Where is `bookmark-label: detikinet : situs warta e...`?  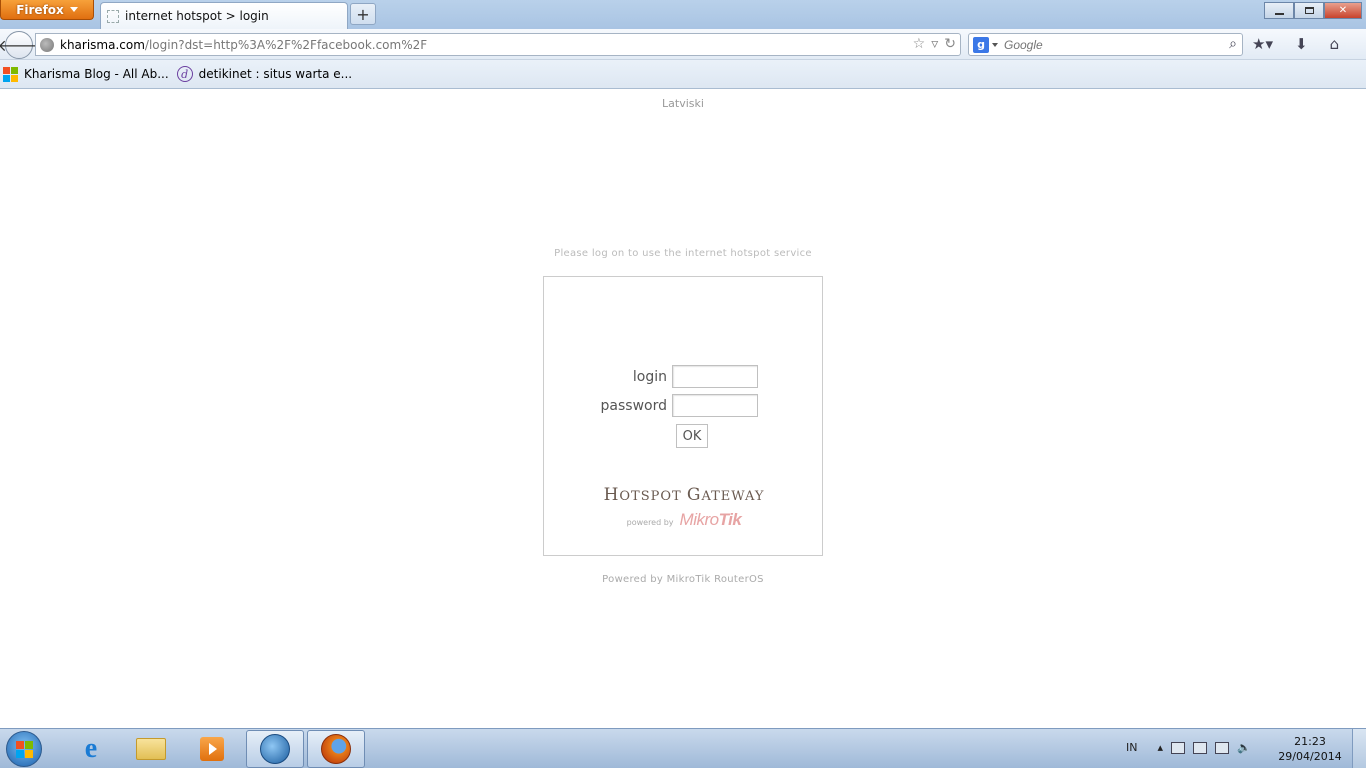
bookmark-label: detikinet : situs warta e... is located at coordinates (275, 74).